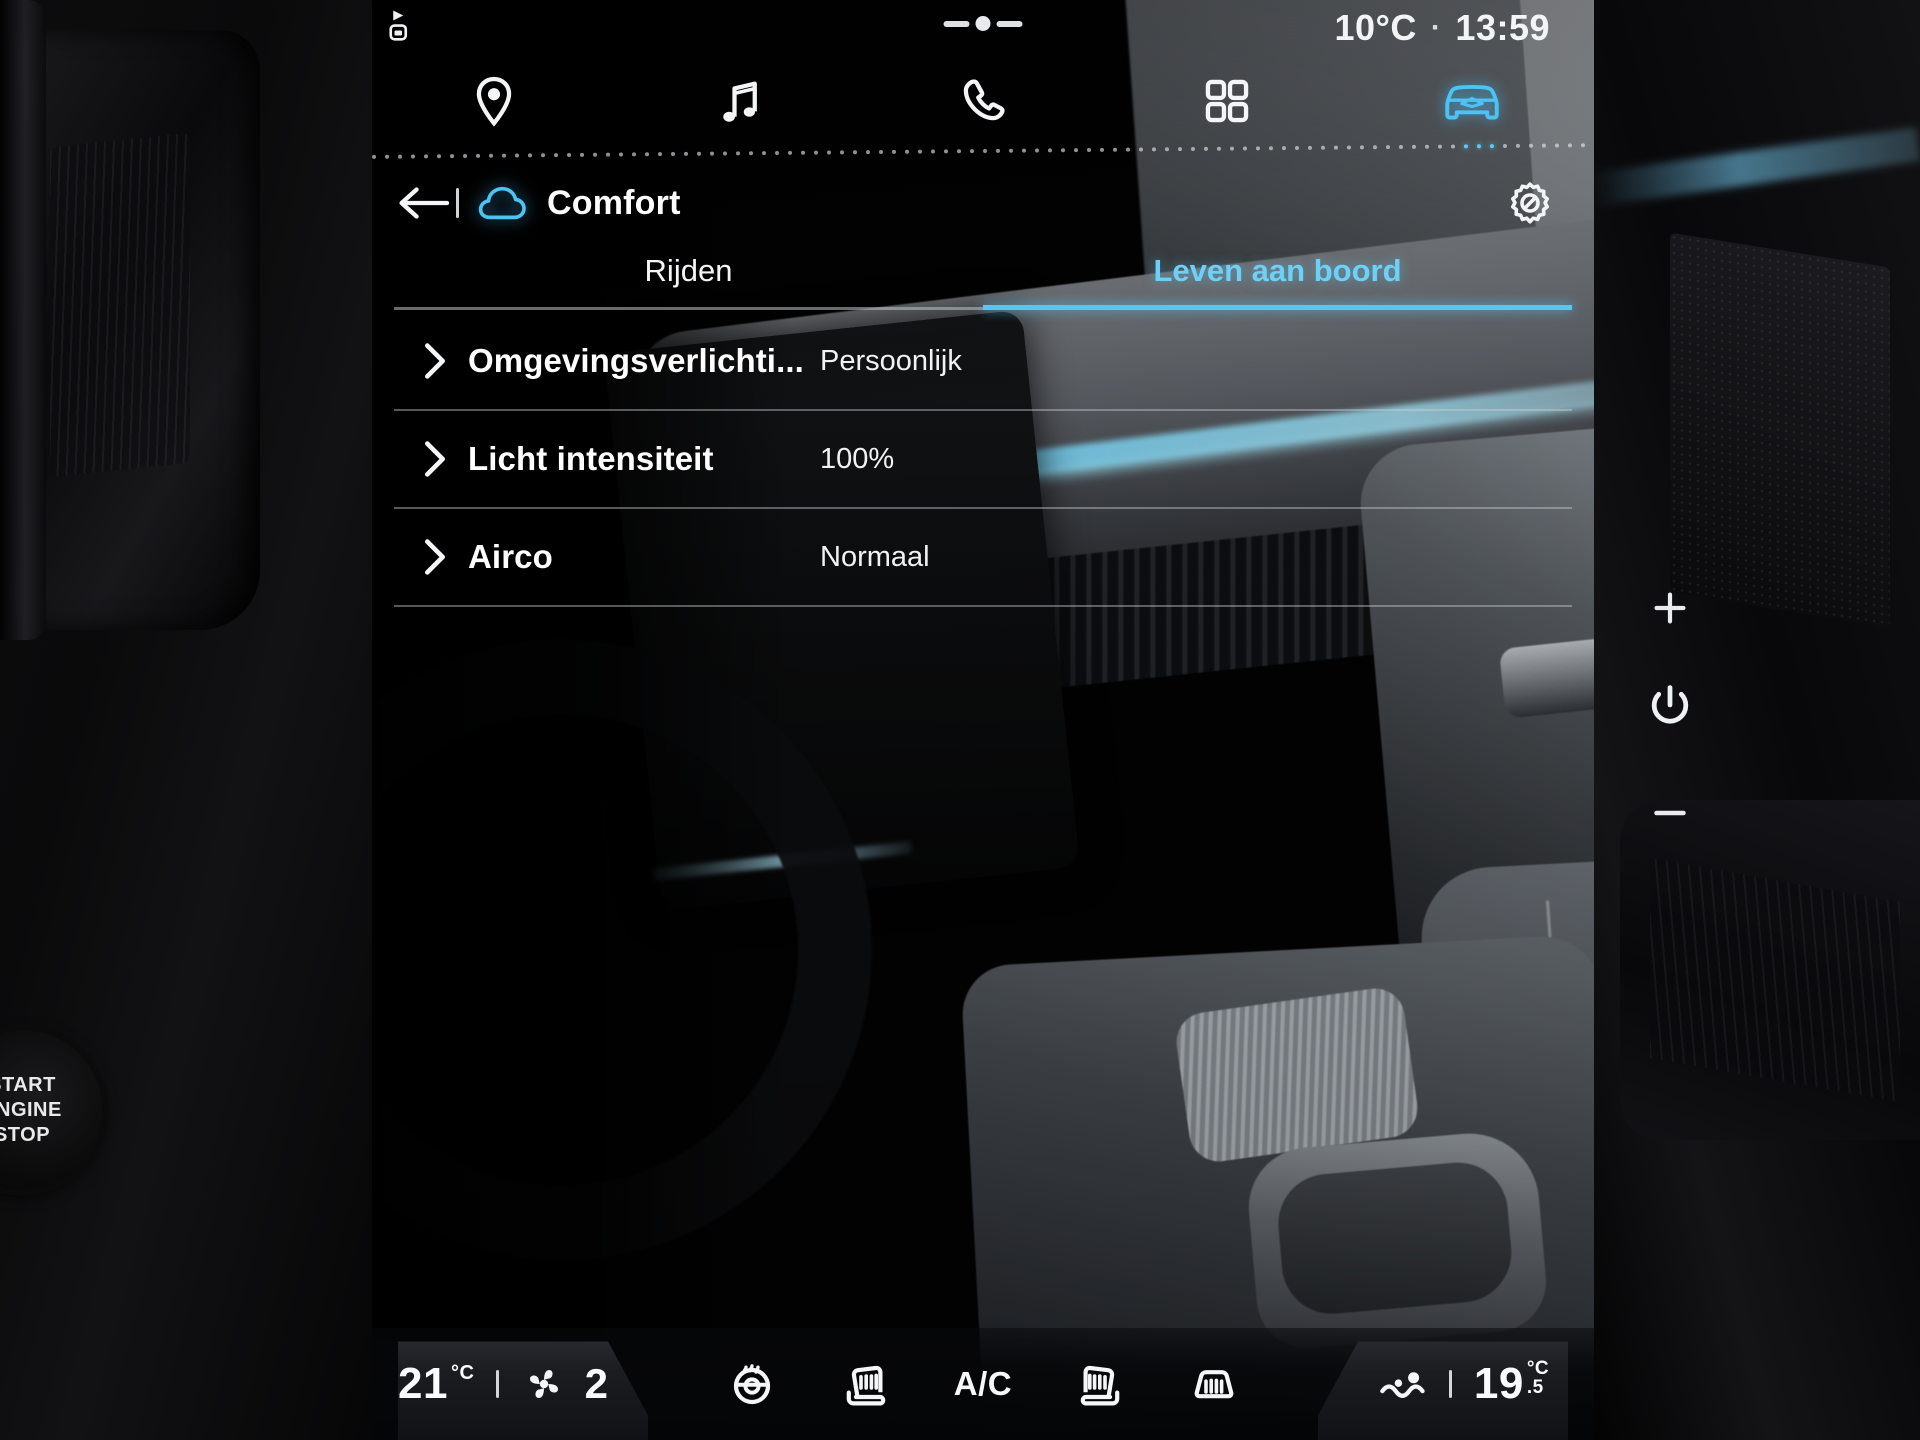 This screenshot has height=1440, width=1920. What do you see at coordinates (23, 320) in the screenshot?
I see `left-trim-edge` at bounding box center [23, 320].